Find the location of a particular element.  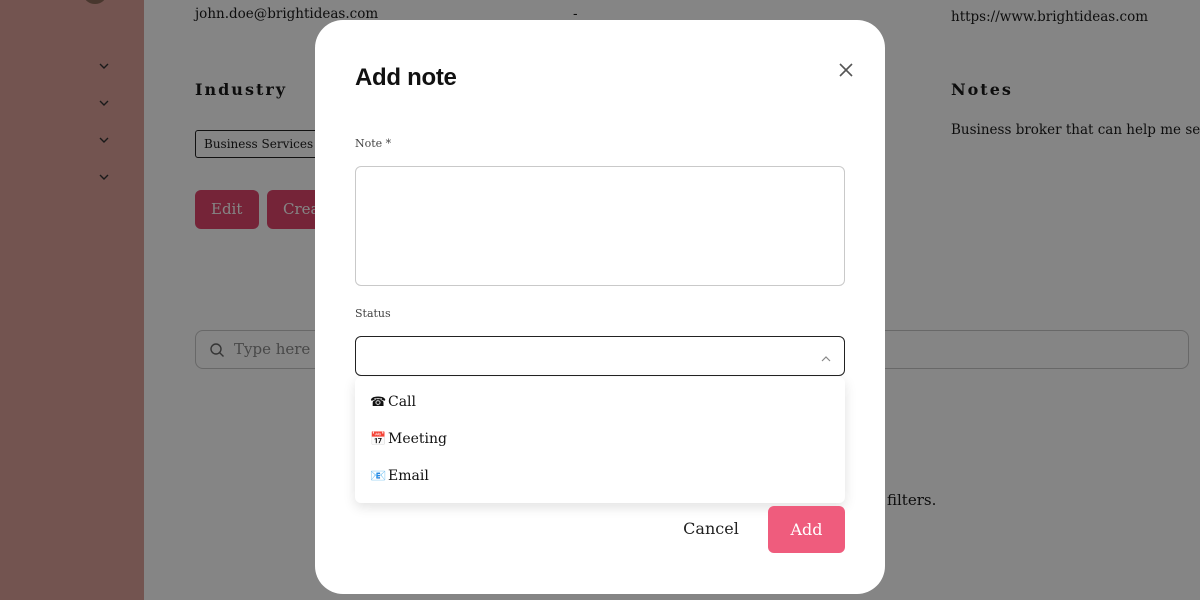

chevron-up-icon is located at coordinates (826, 356).